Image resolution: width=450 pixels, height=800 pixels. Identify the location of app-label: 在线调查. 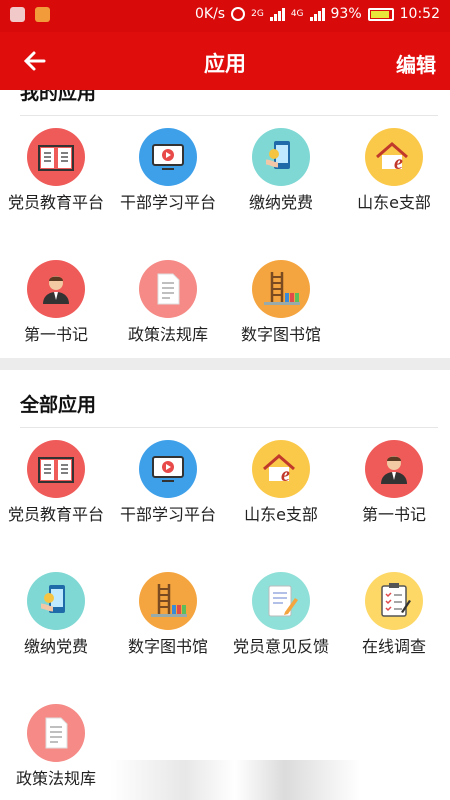
(393, 646).